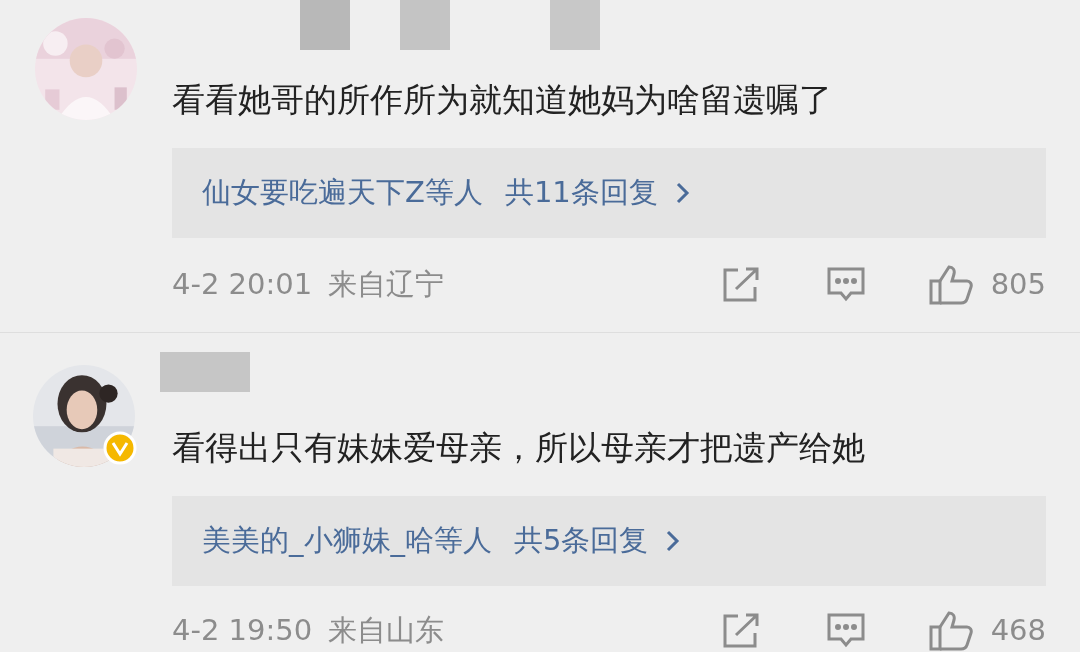 Image resolution: width=1080 pixels, height=652 pixels. Describe the element at coordinates (581, 541) in the screenshot. I see `reply-count: 共5条回复` at that location.